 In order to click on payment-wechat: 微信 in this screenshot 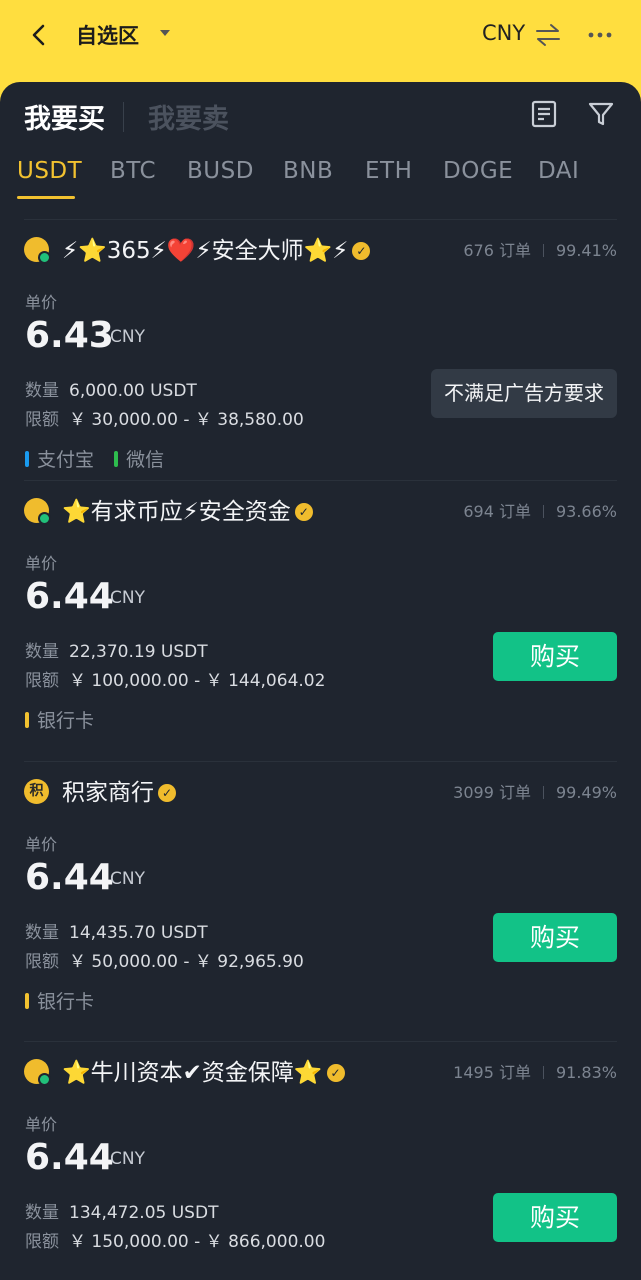, I will do `click(139, 460)`.